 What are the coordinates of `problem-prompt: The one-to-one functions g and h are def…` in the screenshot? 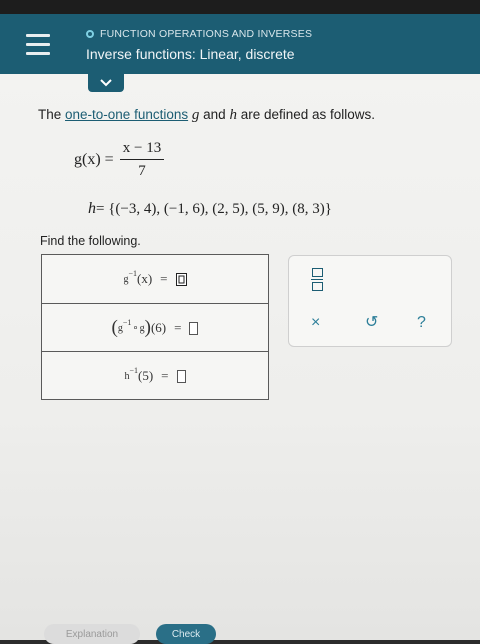 It's located at (206, 115).